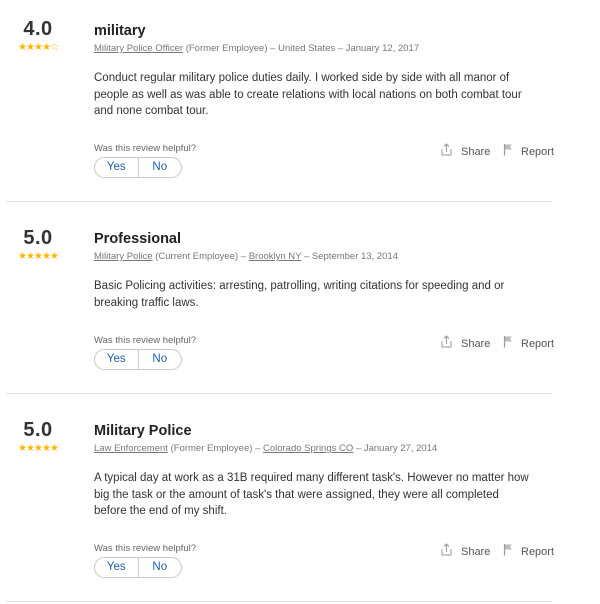 This screenshot has width=600, height=604. What do you see at coordinates (350, 256) in the screenshot?
I see `review-date: – September 13, 2014` at bounding box center [350, 256].